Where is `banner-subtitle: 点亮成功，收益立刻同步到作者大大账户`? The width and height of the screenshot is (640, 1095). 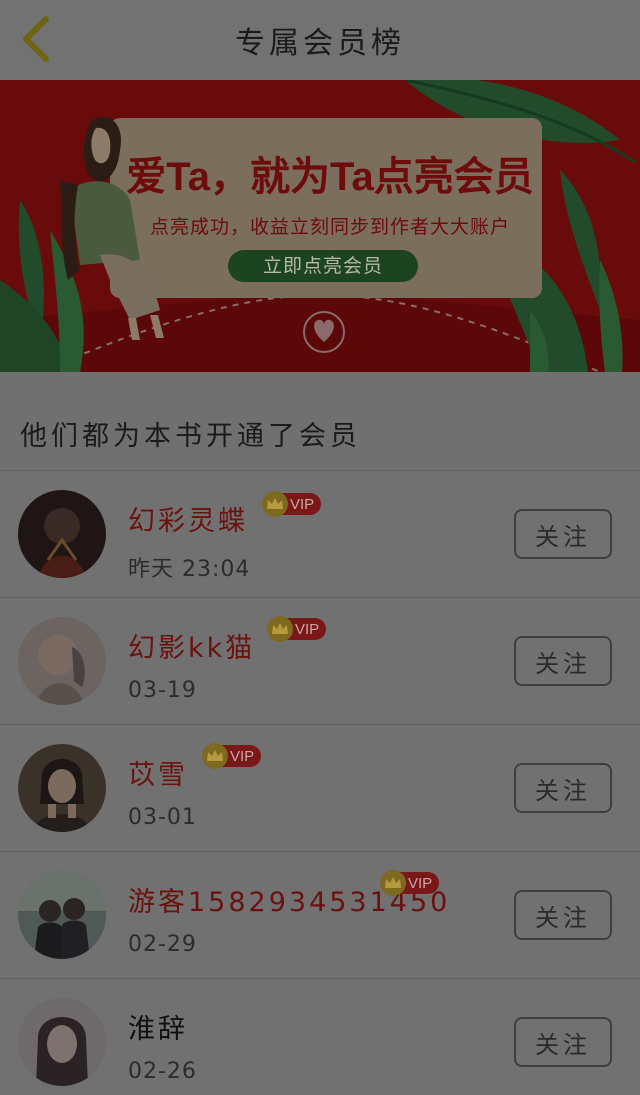 banner-subtitle: 点亮成功，收益立刻同步到作者大大账户 is located at coordinates (329, 227).